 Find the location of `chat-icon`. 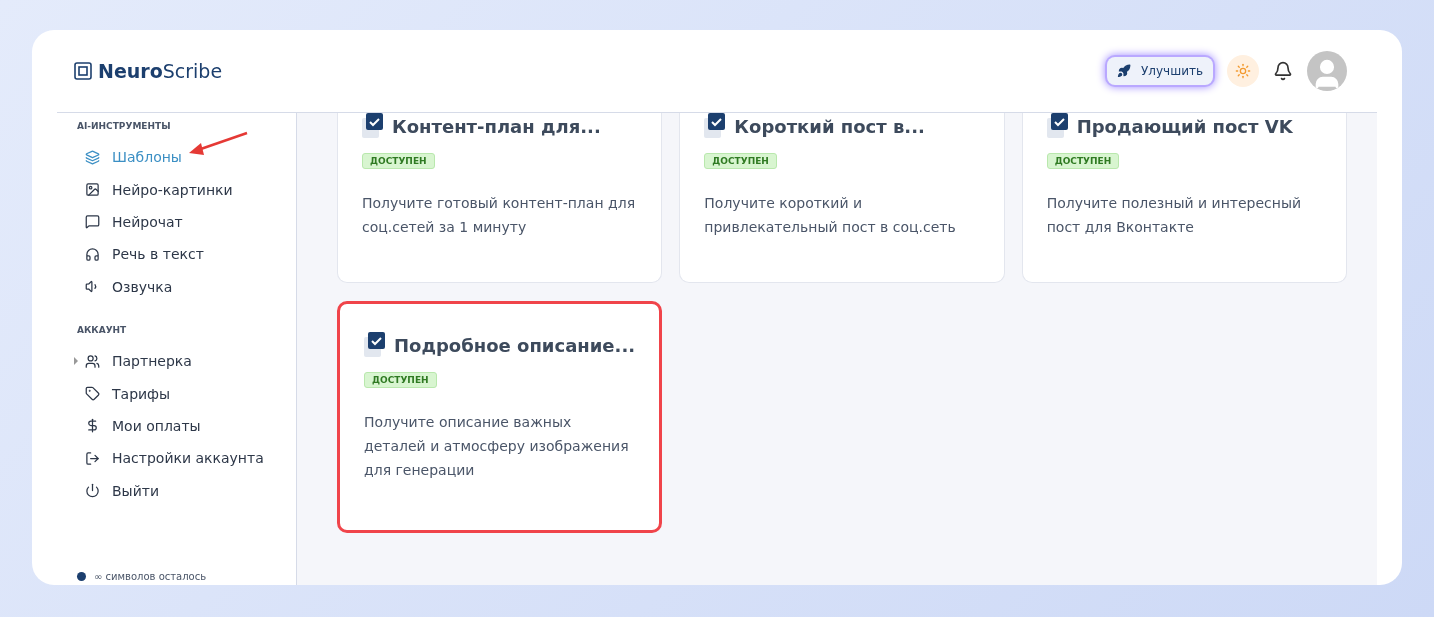

chat-icon is located at coordinates (92, 222).